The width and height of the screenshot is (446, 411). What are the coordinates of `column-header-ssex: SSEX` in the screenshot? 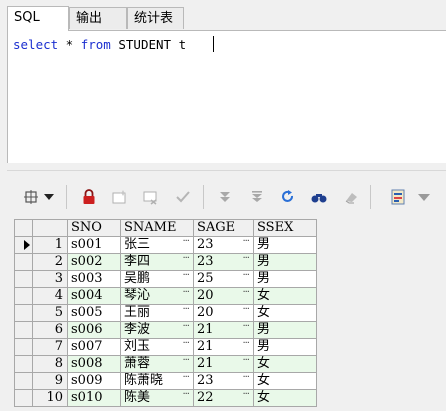 It's located at (285, 228).